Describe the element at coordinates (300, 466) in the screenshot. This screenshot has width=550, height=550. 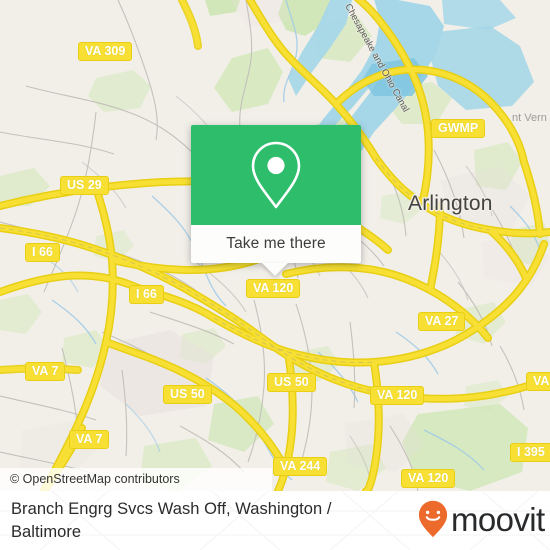
I see `shield-va-244: VA 244` at that location.